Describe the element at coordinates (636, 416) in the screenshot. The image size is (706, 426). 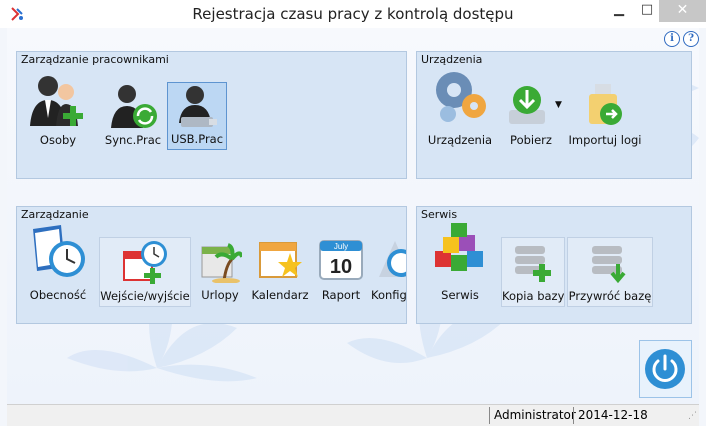
I see `status-datetime: 2014-12-18 12:14:58` at that location.